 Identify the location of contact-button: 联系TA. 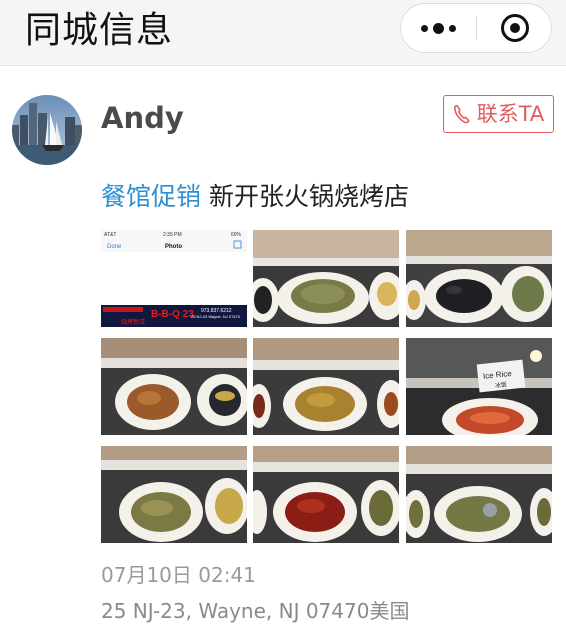
(498, 114).